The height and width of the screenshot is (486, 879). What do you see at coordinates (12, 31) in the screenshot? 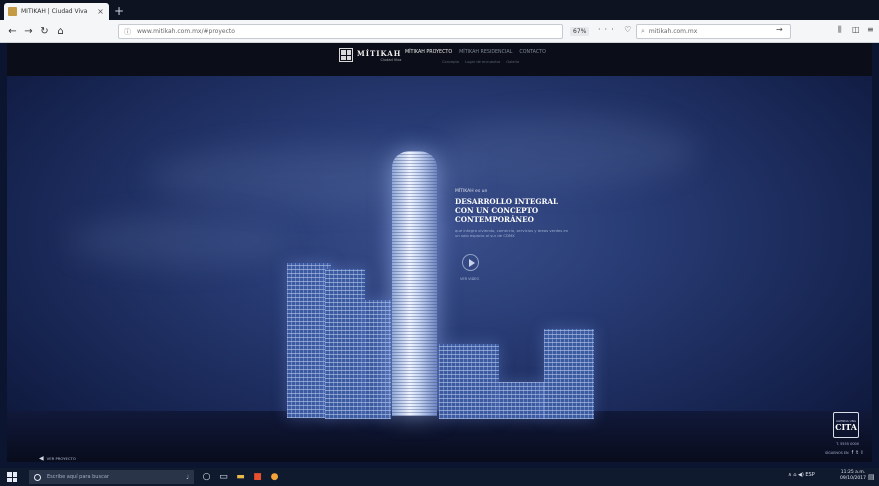
I see `back-icon: ←` at bounding box center [12, 31].